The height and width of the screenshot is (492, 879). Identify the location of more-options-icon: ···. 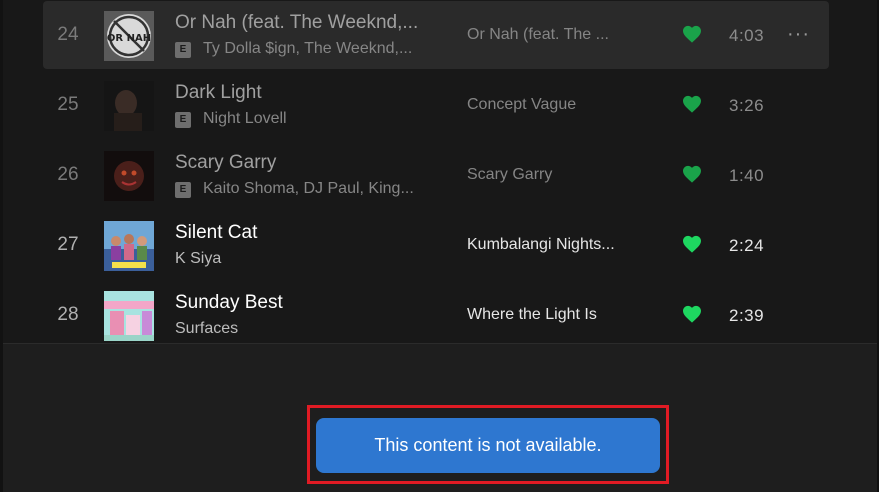
(798, 34).